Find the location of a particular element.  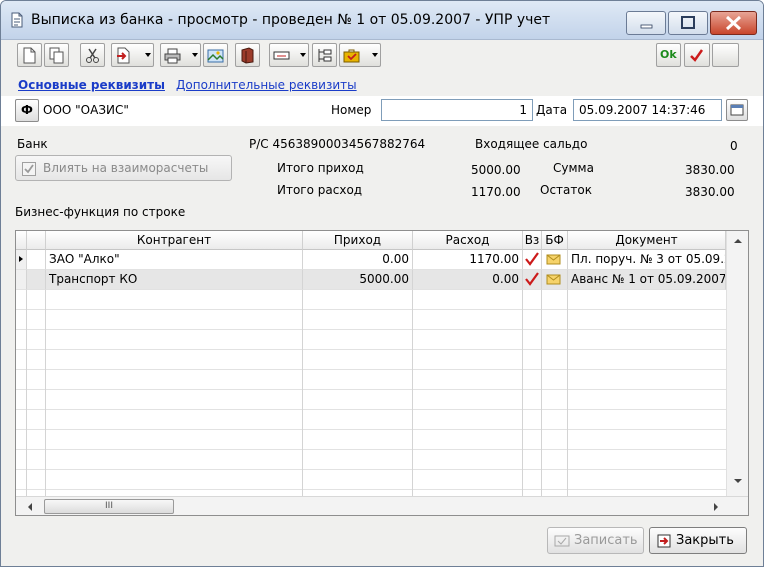

copy-button is located at coordinates (56, 55).